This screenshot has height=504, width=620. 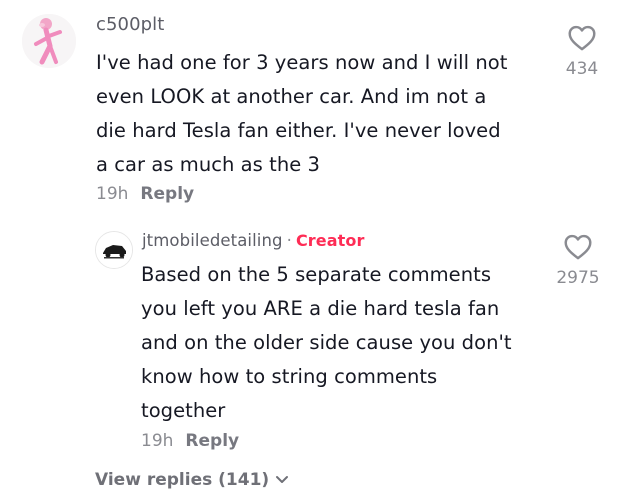 What do you see at coordinates (130, 24) in the screenshot?
I see `comment-username: c500plt` at bounding box center [130, 24].